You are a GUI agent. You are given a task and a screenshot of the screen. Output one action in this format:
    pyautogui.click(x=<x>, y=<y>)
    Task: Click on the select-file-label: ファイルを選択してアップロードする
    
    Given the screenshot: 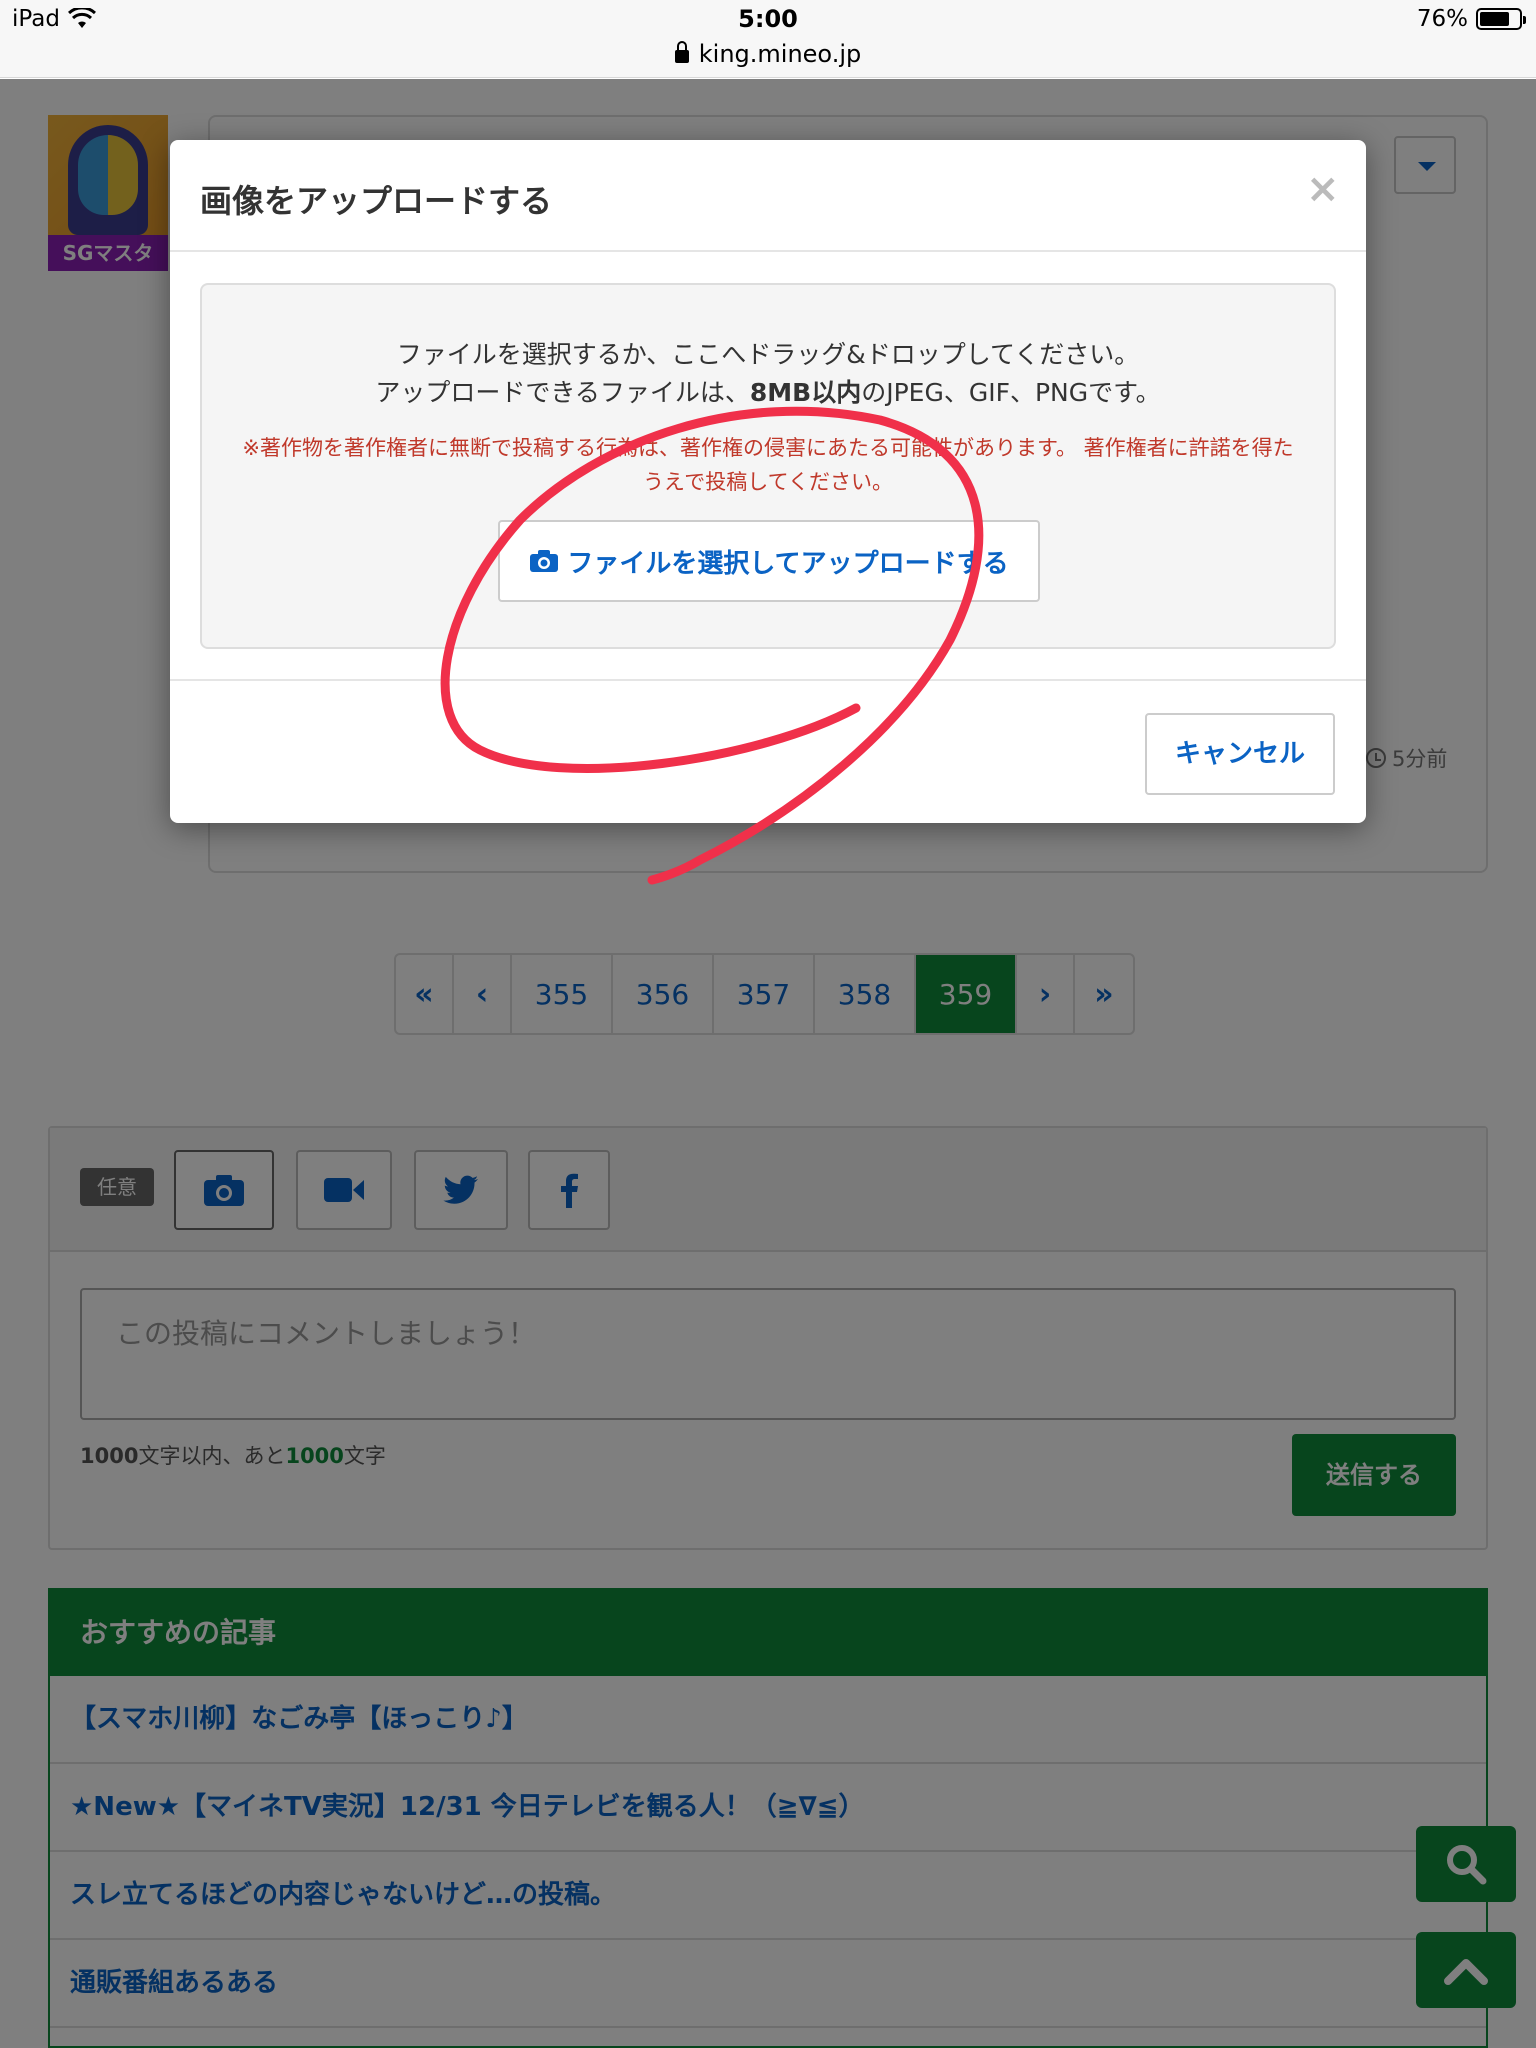 What is the action you would take?
    pyautogui.click(x=788, y=563)
    